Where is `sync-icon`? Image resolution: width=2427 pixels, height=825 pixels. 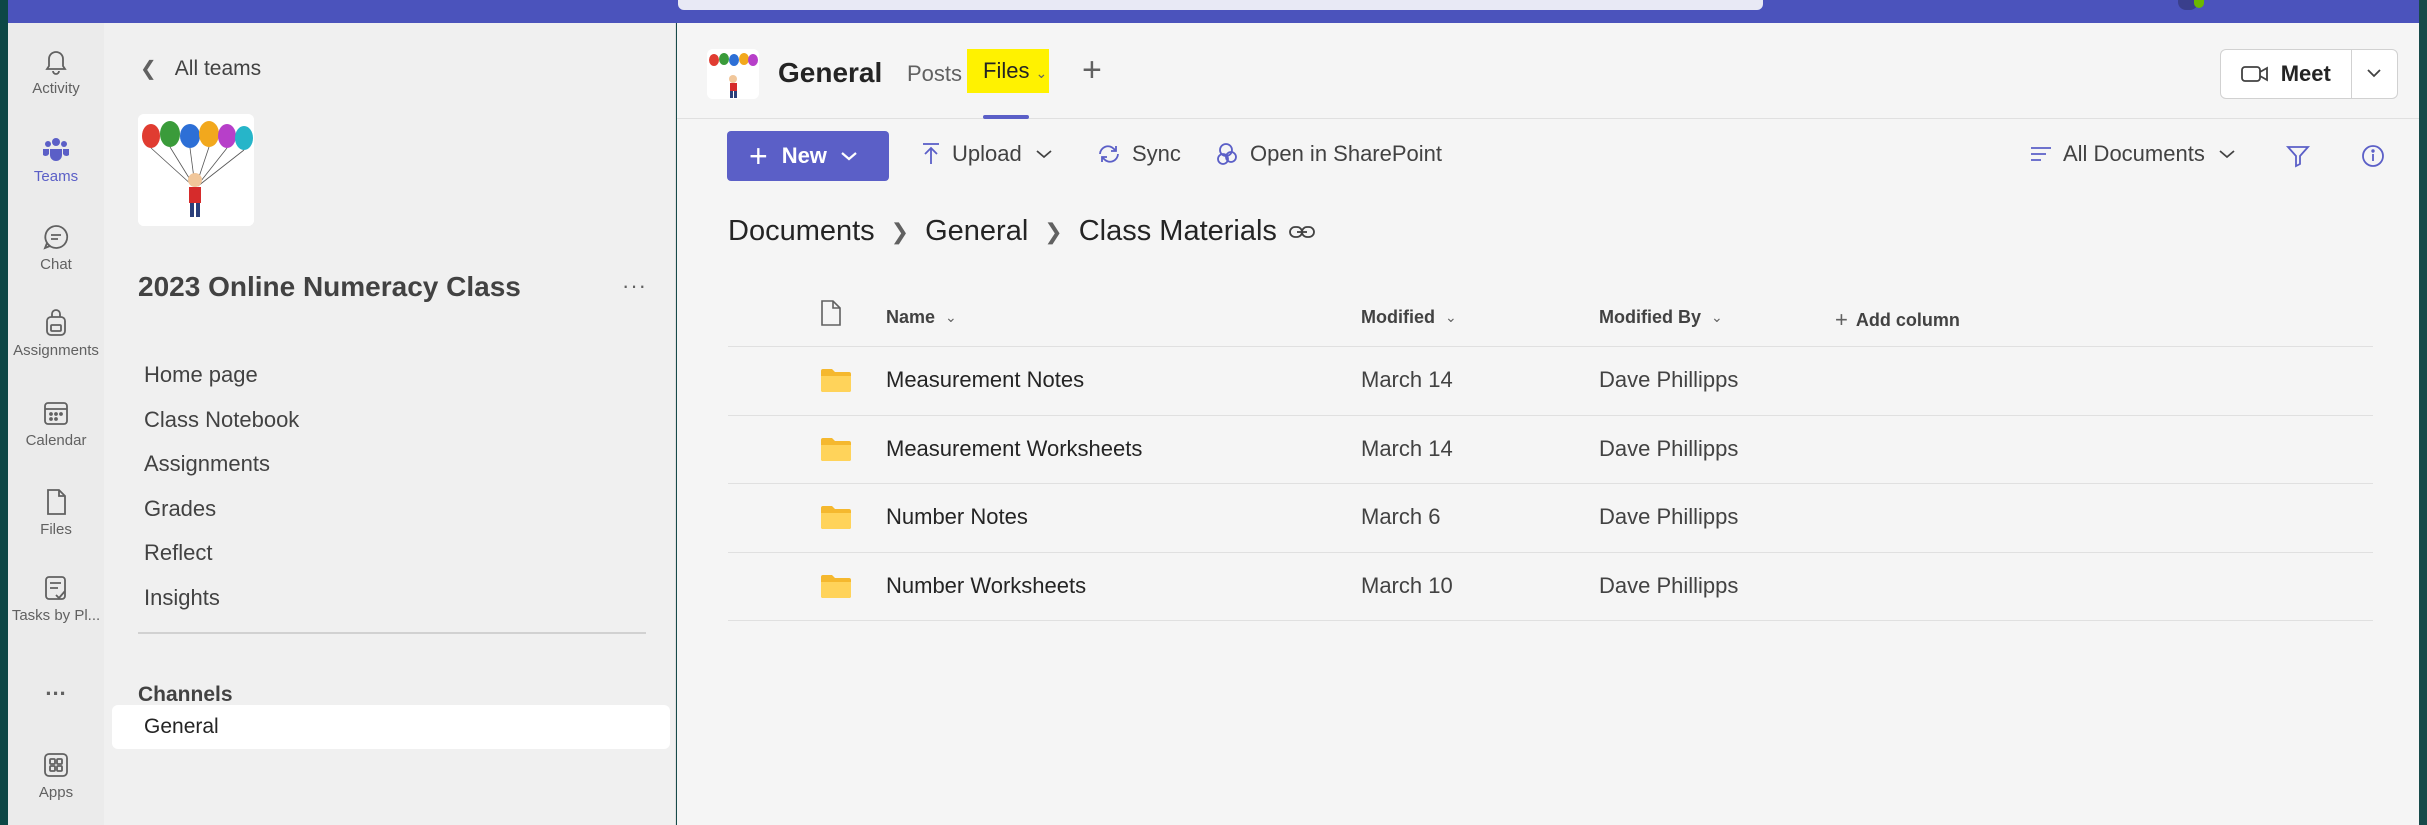 sync-icon is located at coordinates (1109, 154).